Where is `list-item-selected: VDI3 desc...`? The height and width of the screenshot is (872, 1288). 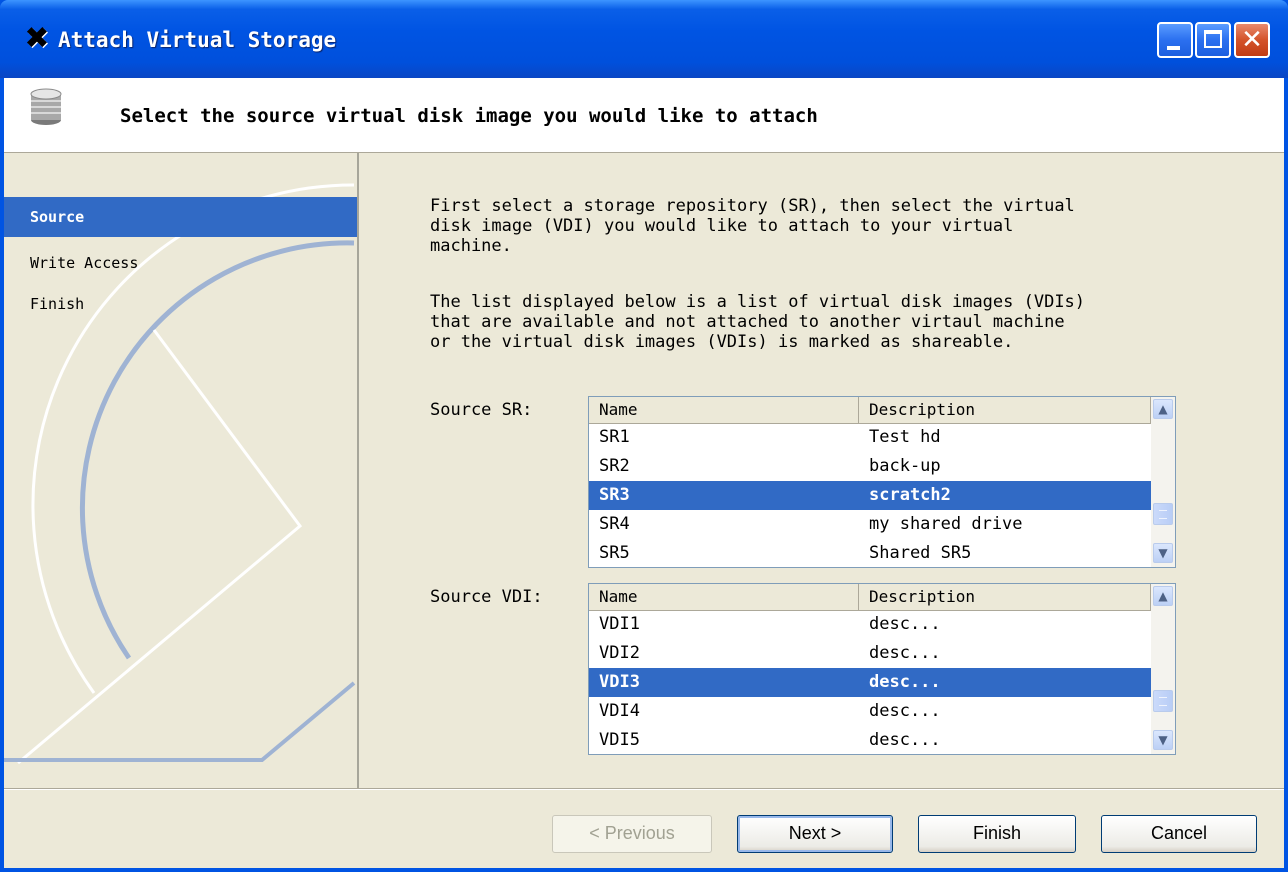
list-item-selected: VDI3 desc... is located at coordinates (870, 682).